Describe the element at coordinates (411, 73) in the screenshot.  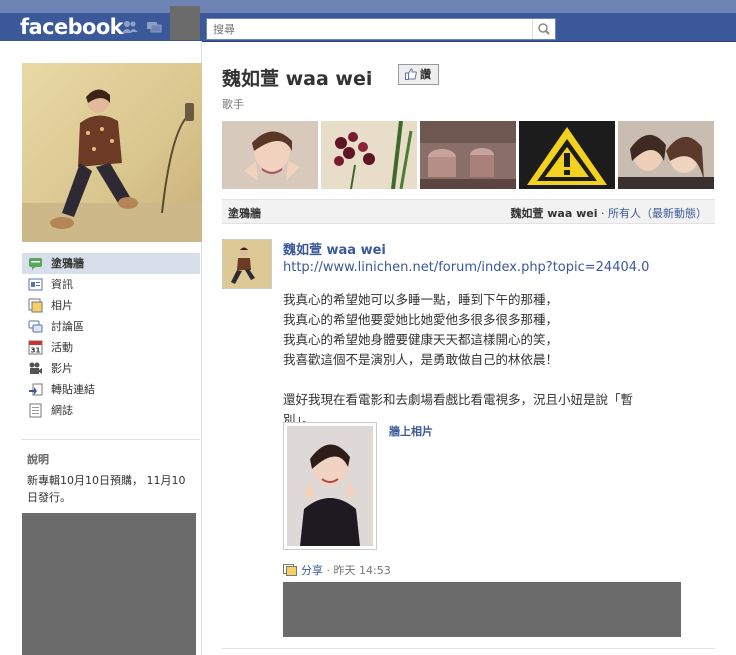
I see `thumbs-up-icon` at that location.